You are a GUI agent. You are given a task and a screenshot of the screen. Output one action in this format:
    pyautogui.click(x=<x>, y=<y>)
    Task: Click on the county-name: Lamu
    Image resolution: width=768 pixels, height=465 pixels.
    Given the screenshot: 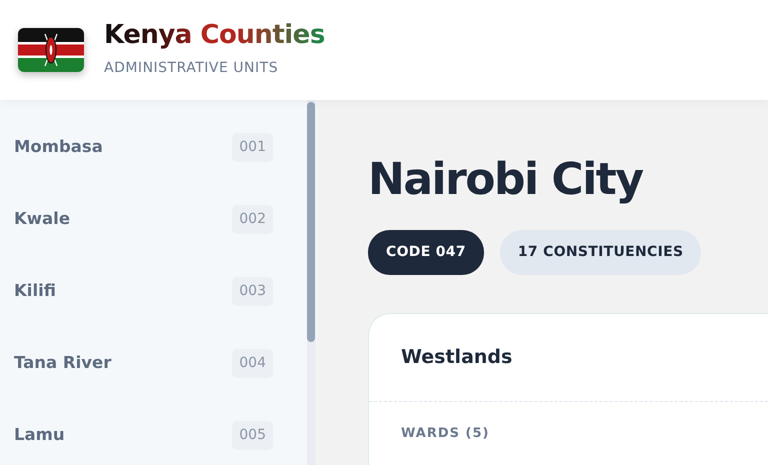 What is the action you would take?
    pyautogui.click(x=39, y=435)
    